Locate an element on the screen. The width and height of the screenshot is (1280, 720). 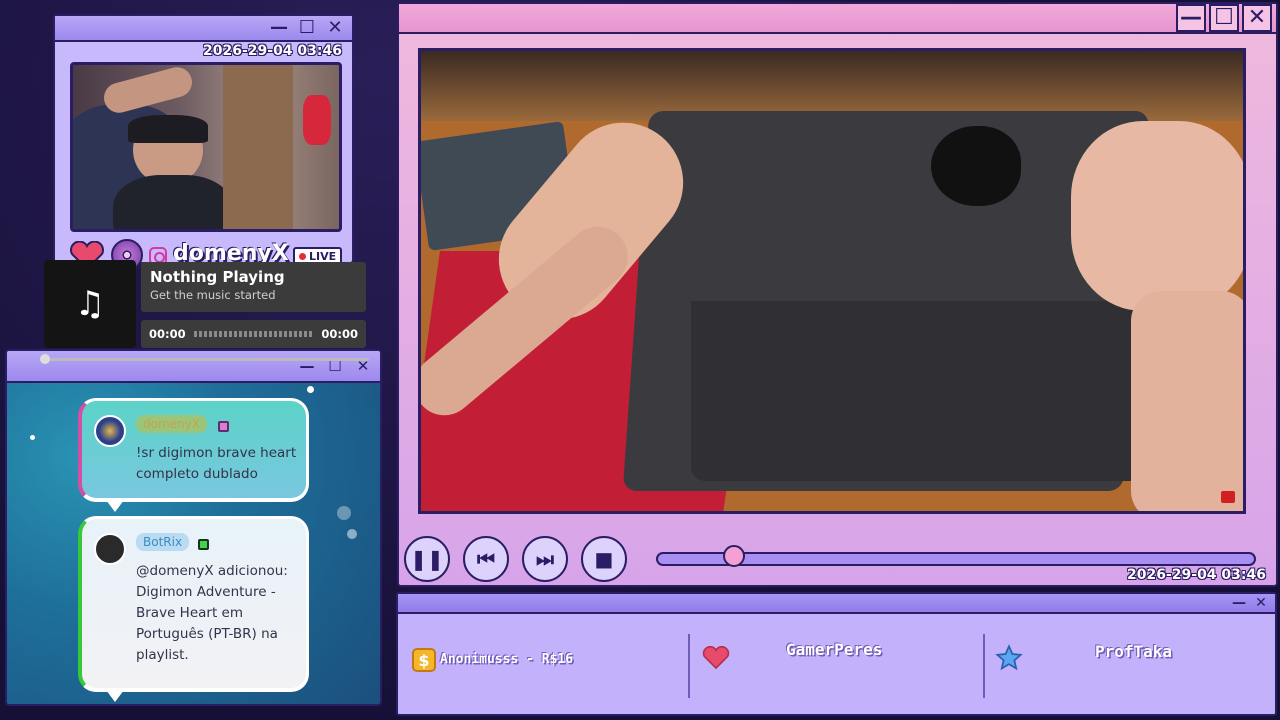
webcam-titlebar: — ☐ ✕ is located at coordinates (203, 29).